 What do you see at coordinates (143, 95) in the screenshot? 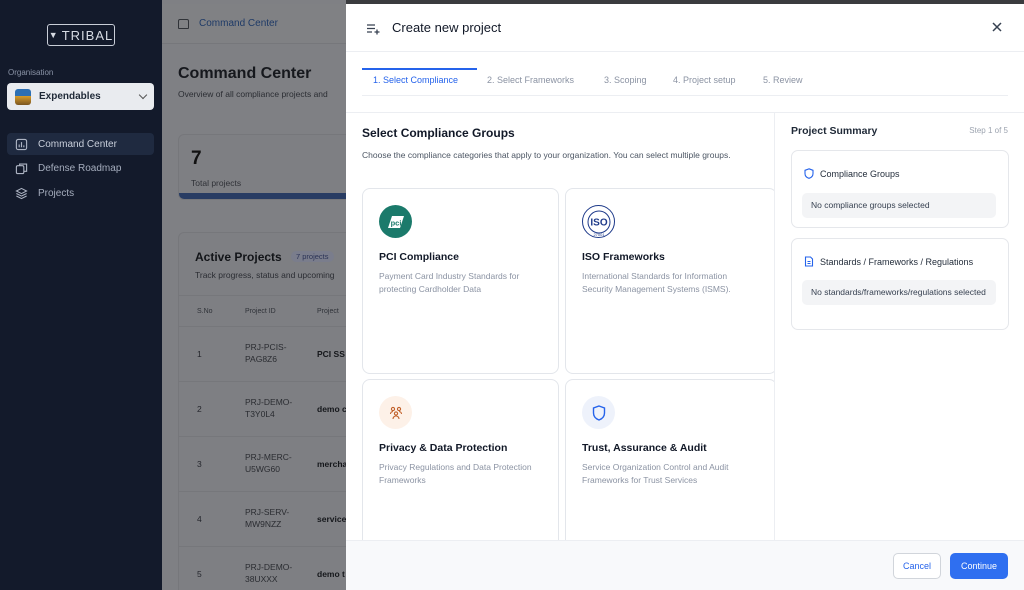
I see `chevron-down-icon` at bounding box center [143, 95].